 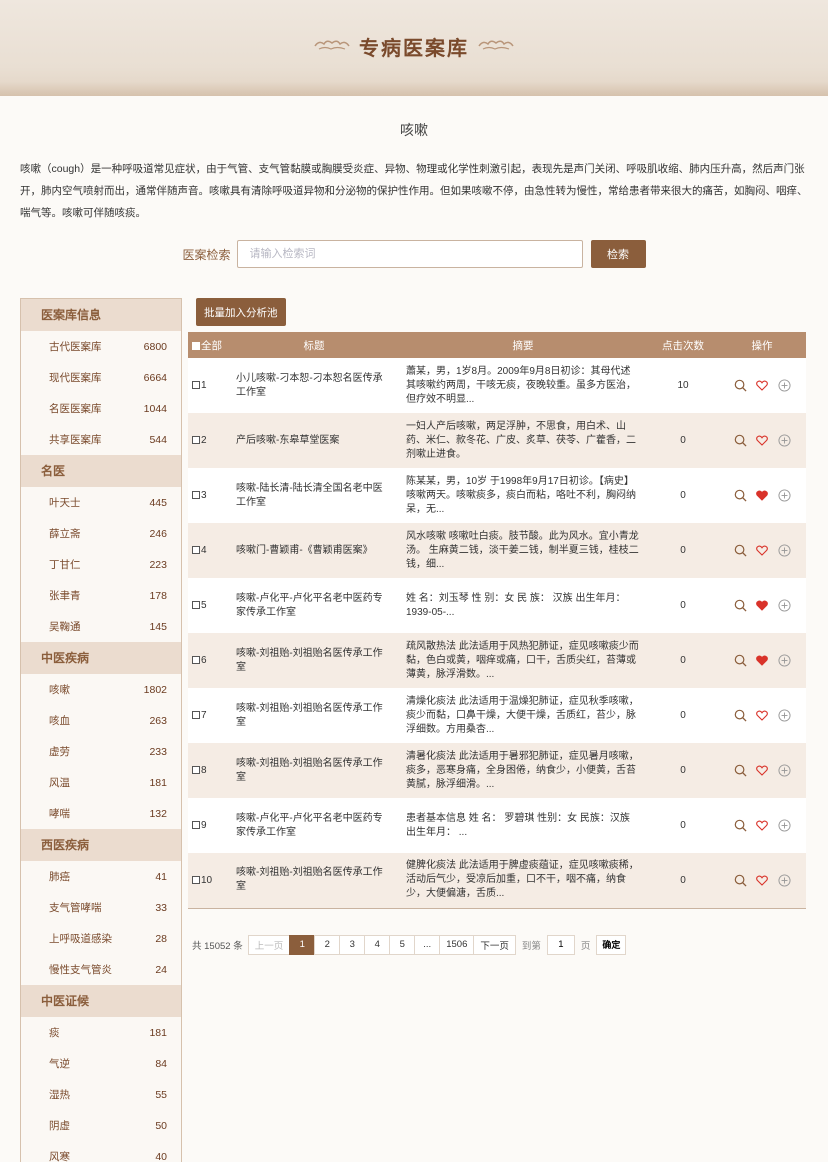 I want to click on row-select-cell: 4, so click(x=209, y=550).